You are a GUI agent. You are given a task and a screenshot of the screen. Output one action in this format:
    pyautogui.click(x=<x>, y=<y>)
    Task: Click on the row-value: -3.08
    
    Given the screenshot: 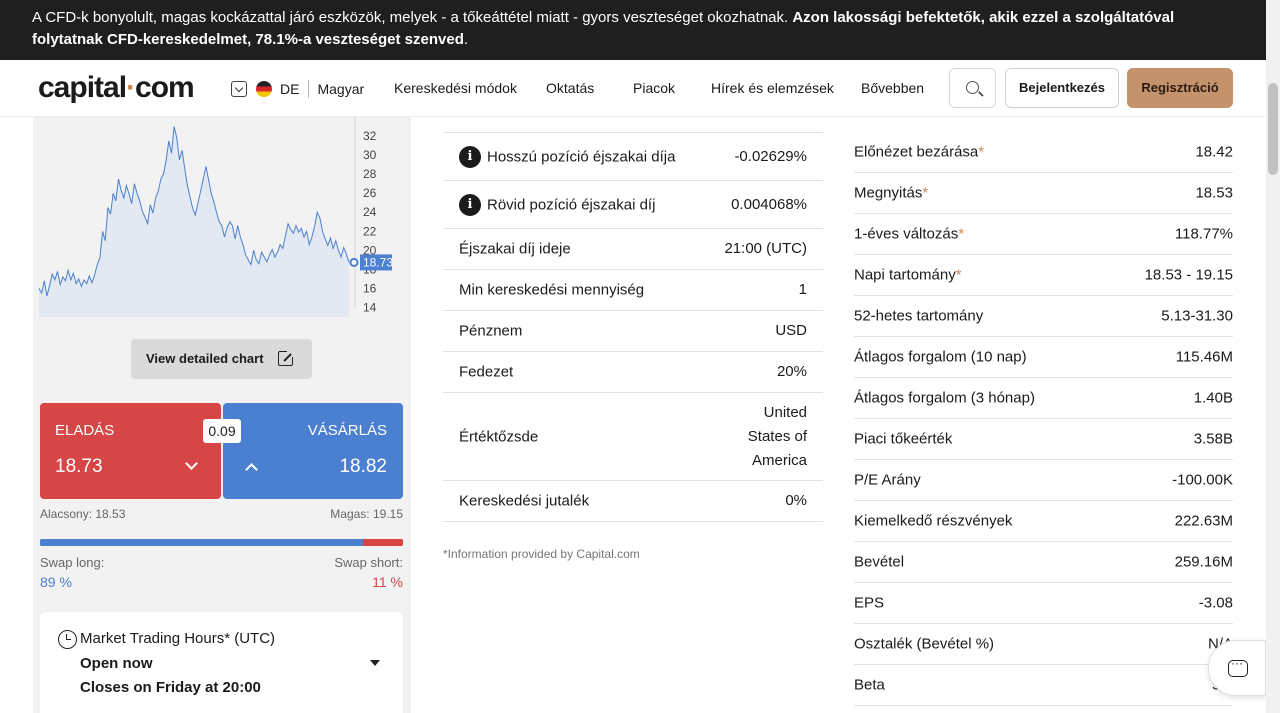 What is the action you would take?
    pyautogui.click(x=1215, y=603)
    